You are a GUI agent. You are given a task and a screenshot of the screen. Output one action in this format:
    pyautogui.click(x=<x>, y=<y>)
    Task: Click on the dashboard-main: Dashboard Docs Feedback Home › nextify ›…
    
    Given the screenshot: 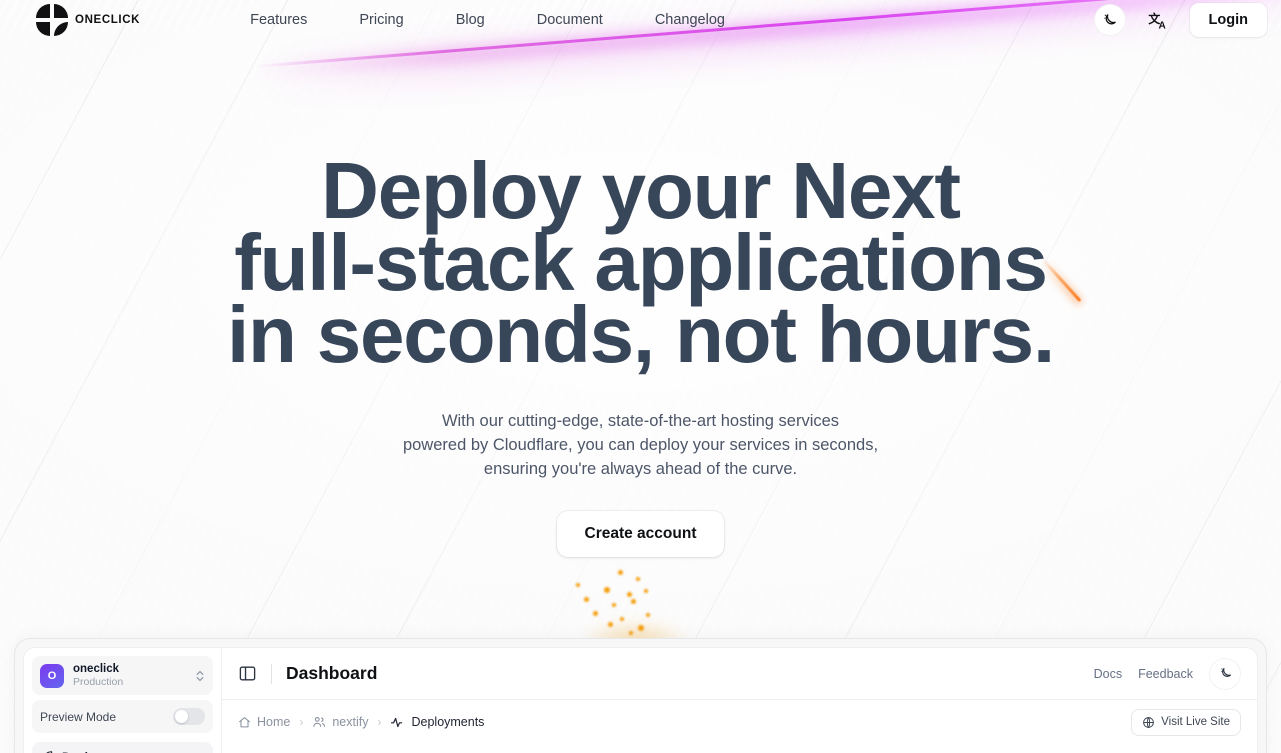 What is the action you would take?
    pyautogui.click(x=739, y=700)
    